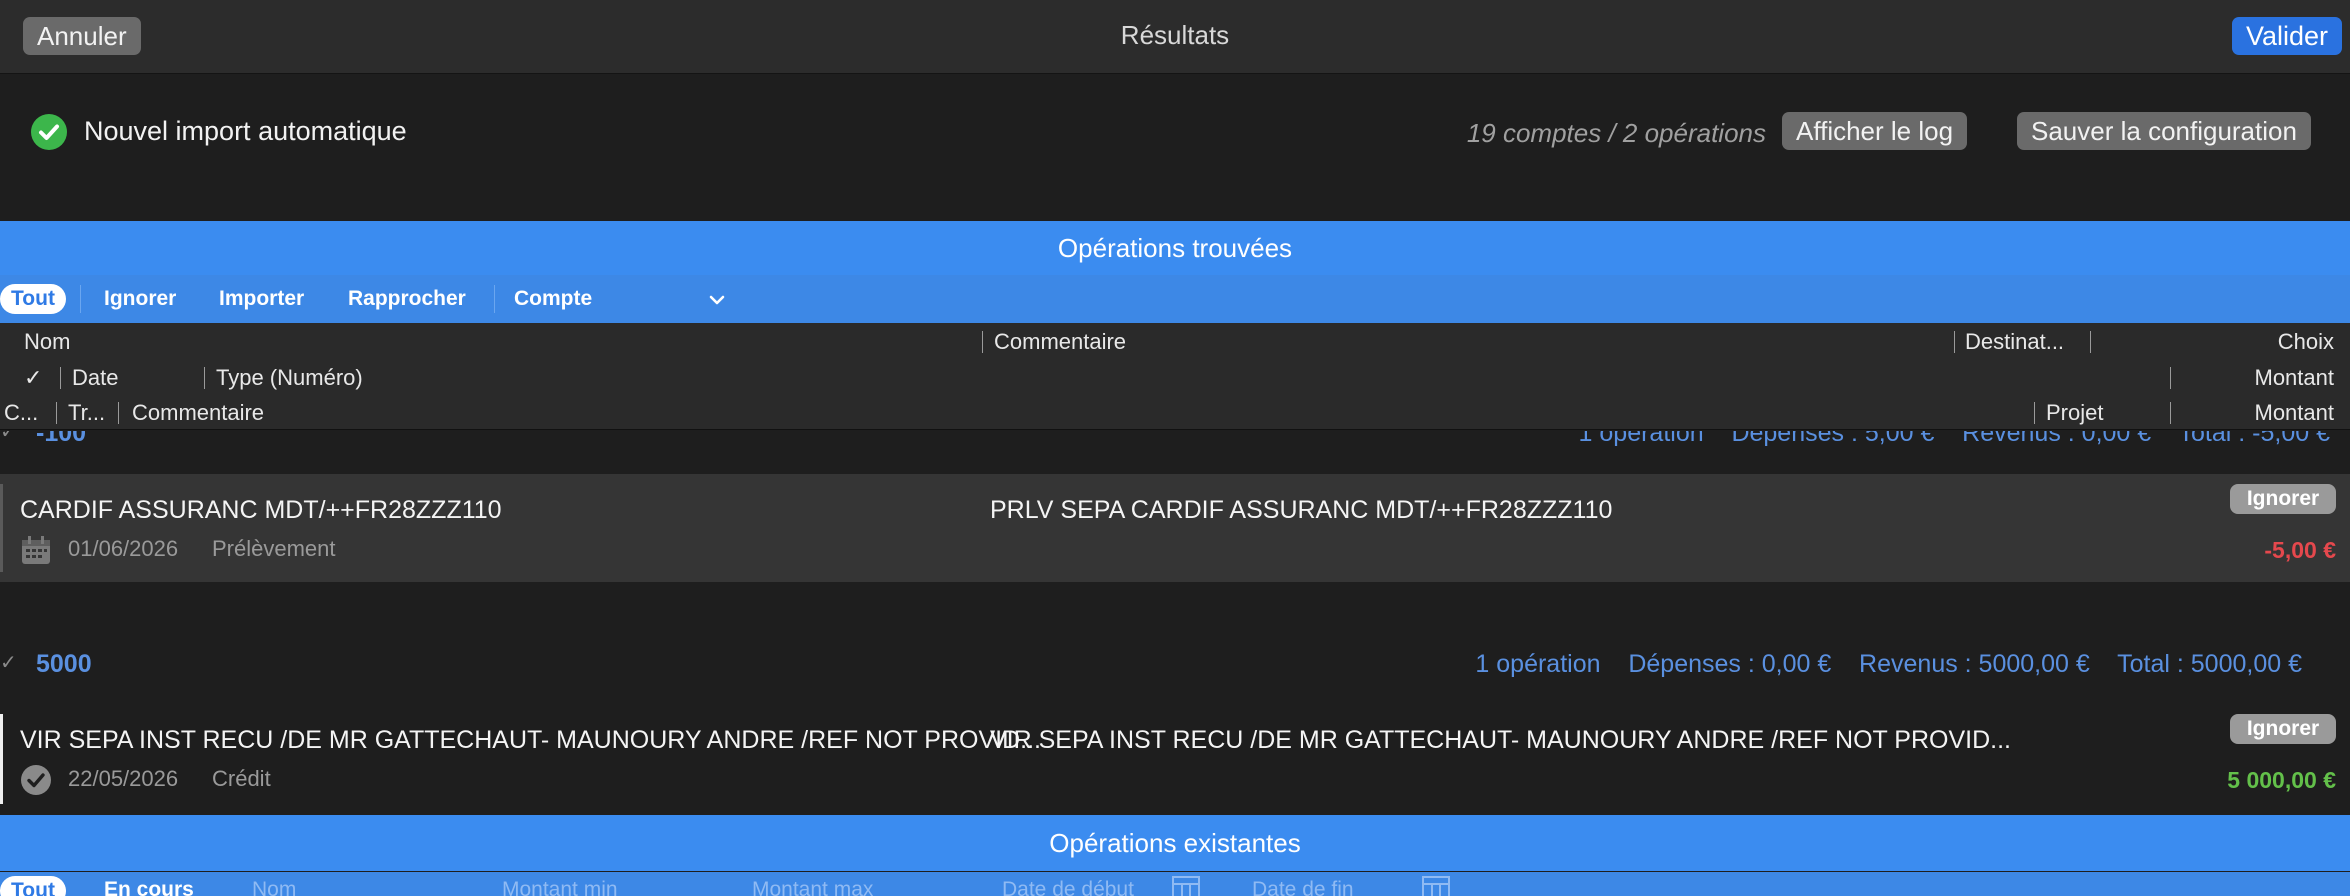 This screenshot has height=896, width=2350. Describe the element at coordinates (1875, 131) in the screenshot. I see `show-log-button: Afficher le log` at that location.